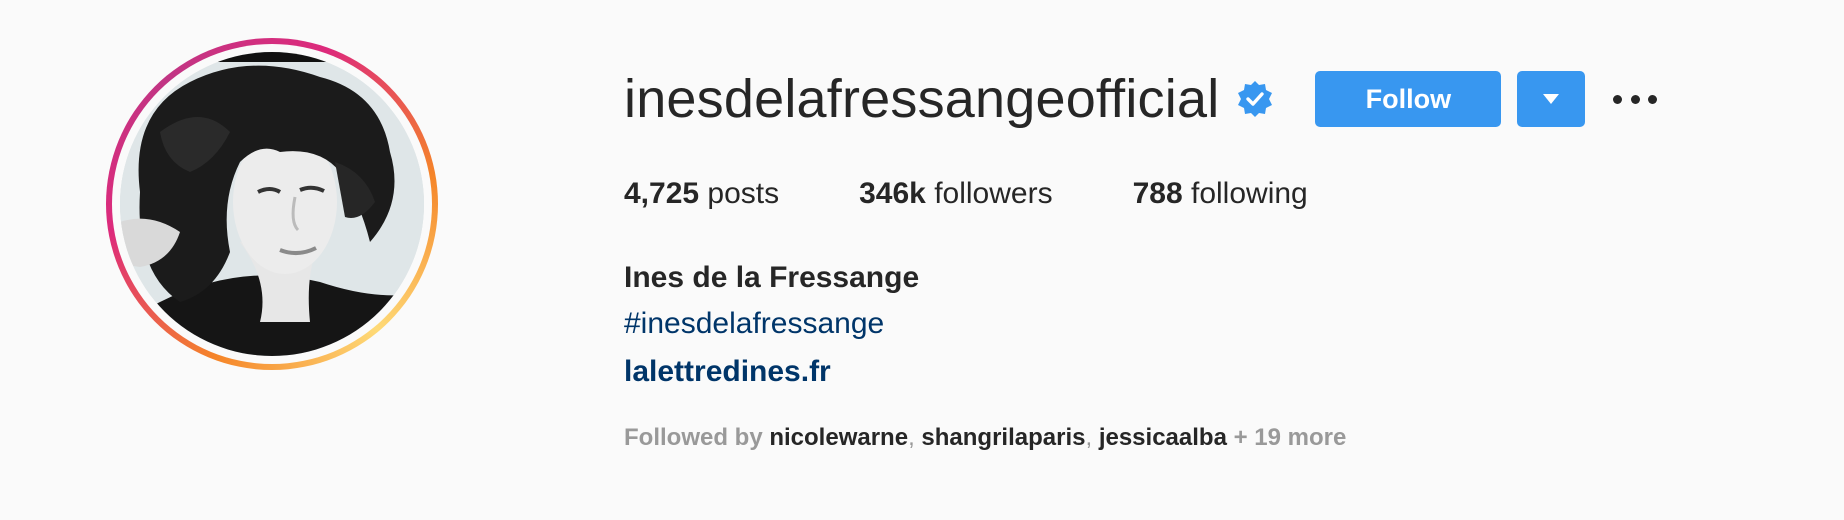 The image size is (1844, 520). What do you see at coordinates (1163, 437) in the screenshot?
I see `follower-link-jessicaalba: jessicaalba` at bounding box center [1163, 437].